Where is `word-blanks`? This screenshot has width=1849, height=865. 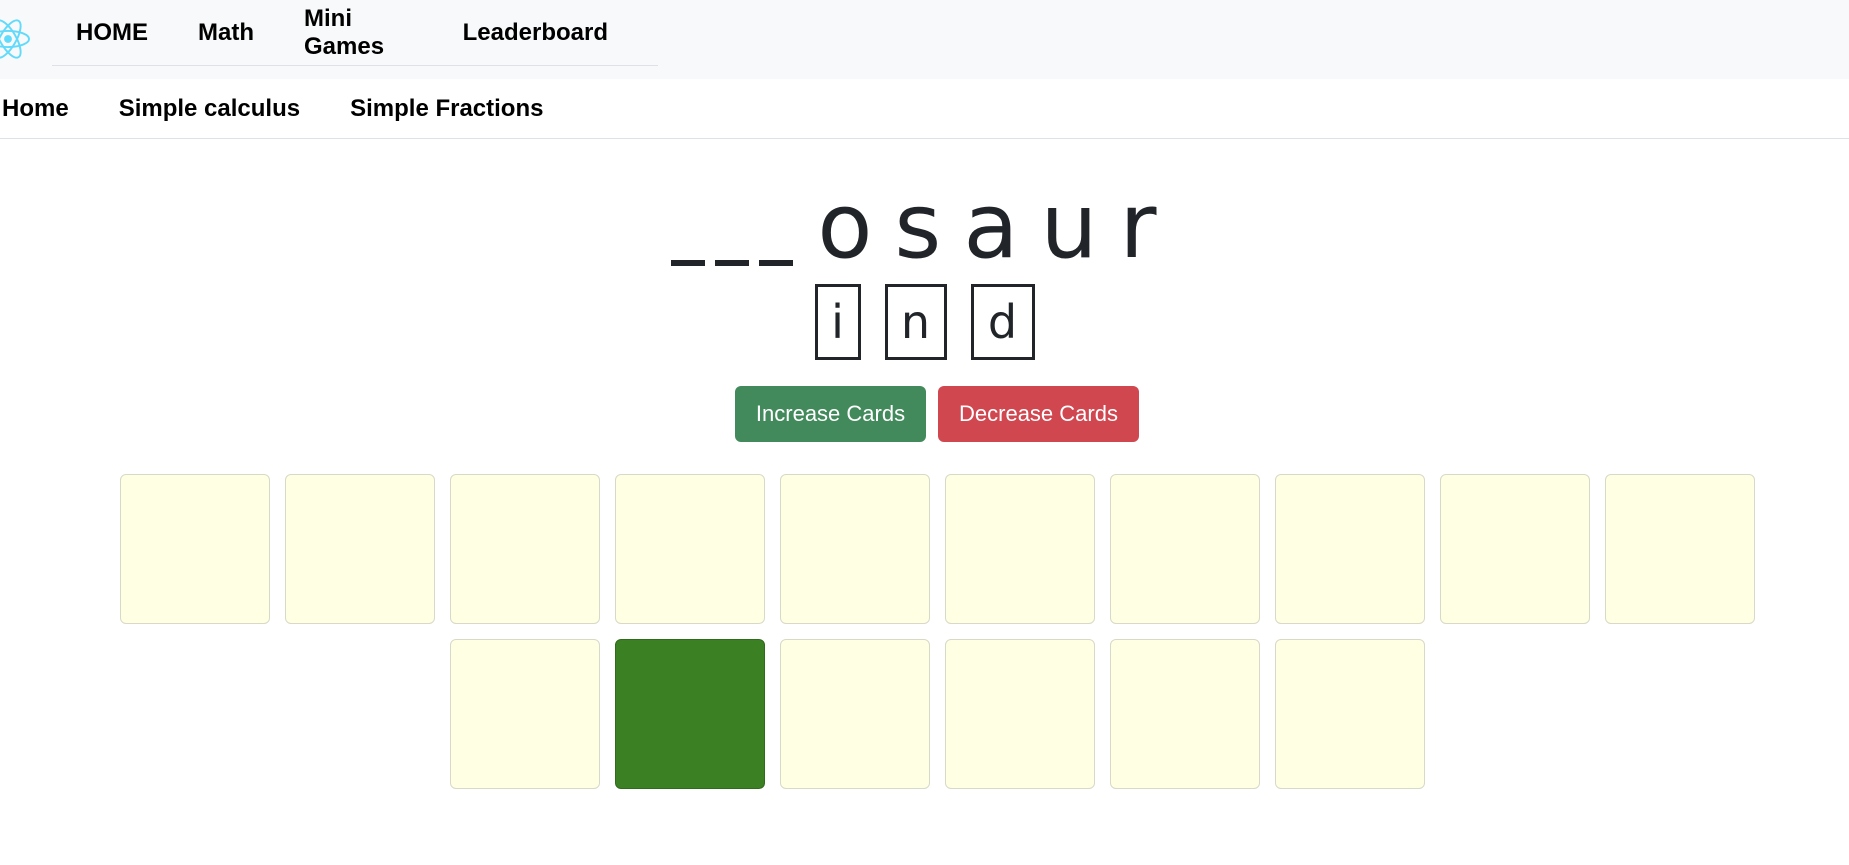 word-blanks is located at coordinates (732, 264).